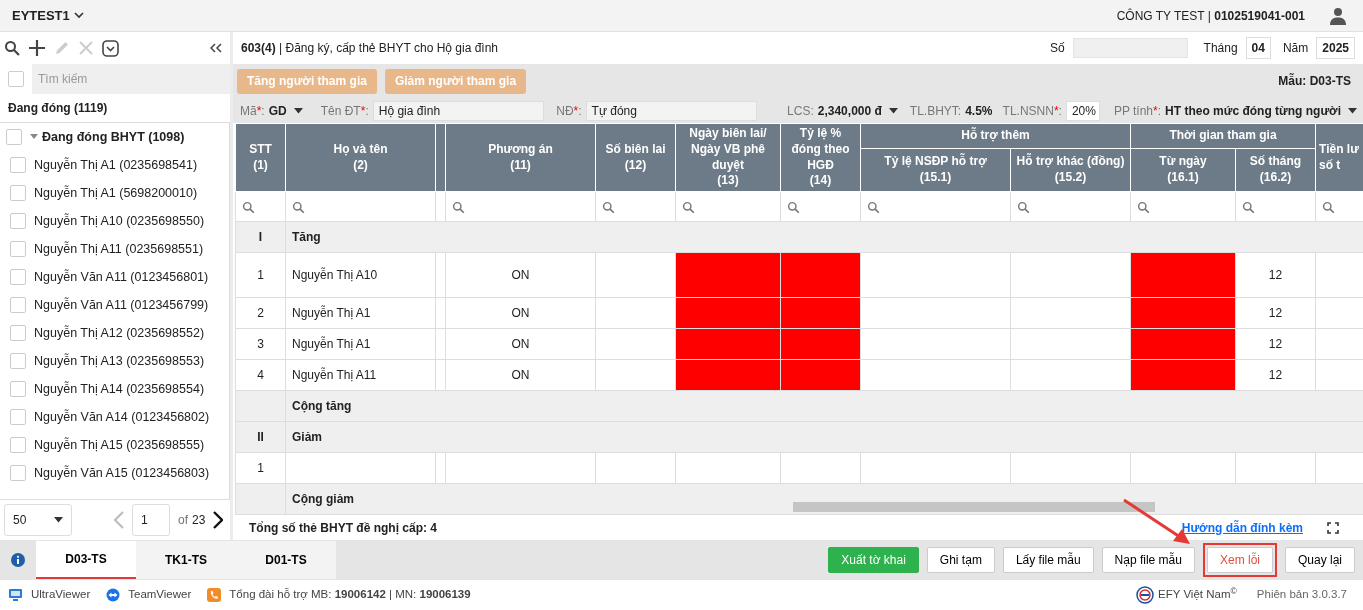 The image size is (1363, 610). Describe the element at coordinates (520, 375) in the screenshot. I see `table-cell: ON` at that location.